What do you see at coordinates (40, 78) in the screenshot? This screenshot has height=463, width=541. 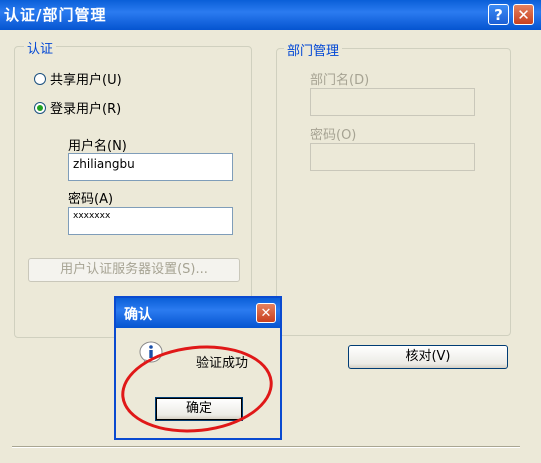 I see `radio-shared-indicator` at bounding box center [40, 78].